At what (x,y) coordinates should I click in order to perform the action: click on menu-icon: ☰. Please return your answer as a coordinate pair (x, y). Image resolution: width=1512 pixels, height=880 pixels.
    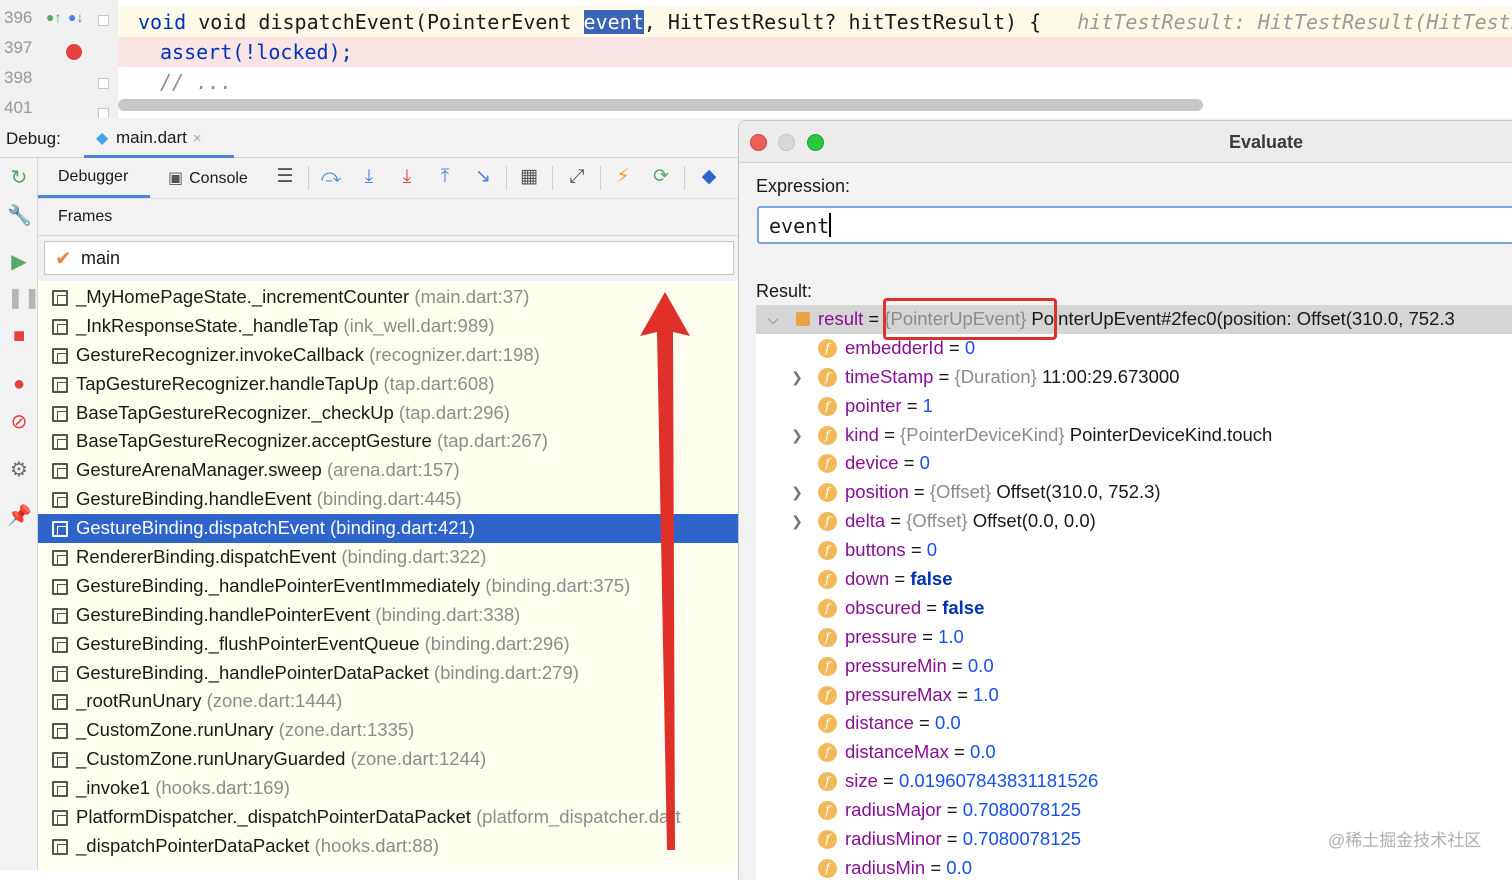
    Looking at the image, I should click on (285, 177).